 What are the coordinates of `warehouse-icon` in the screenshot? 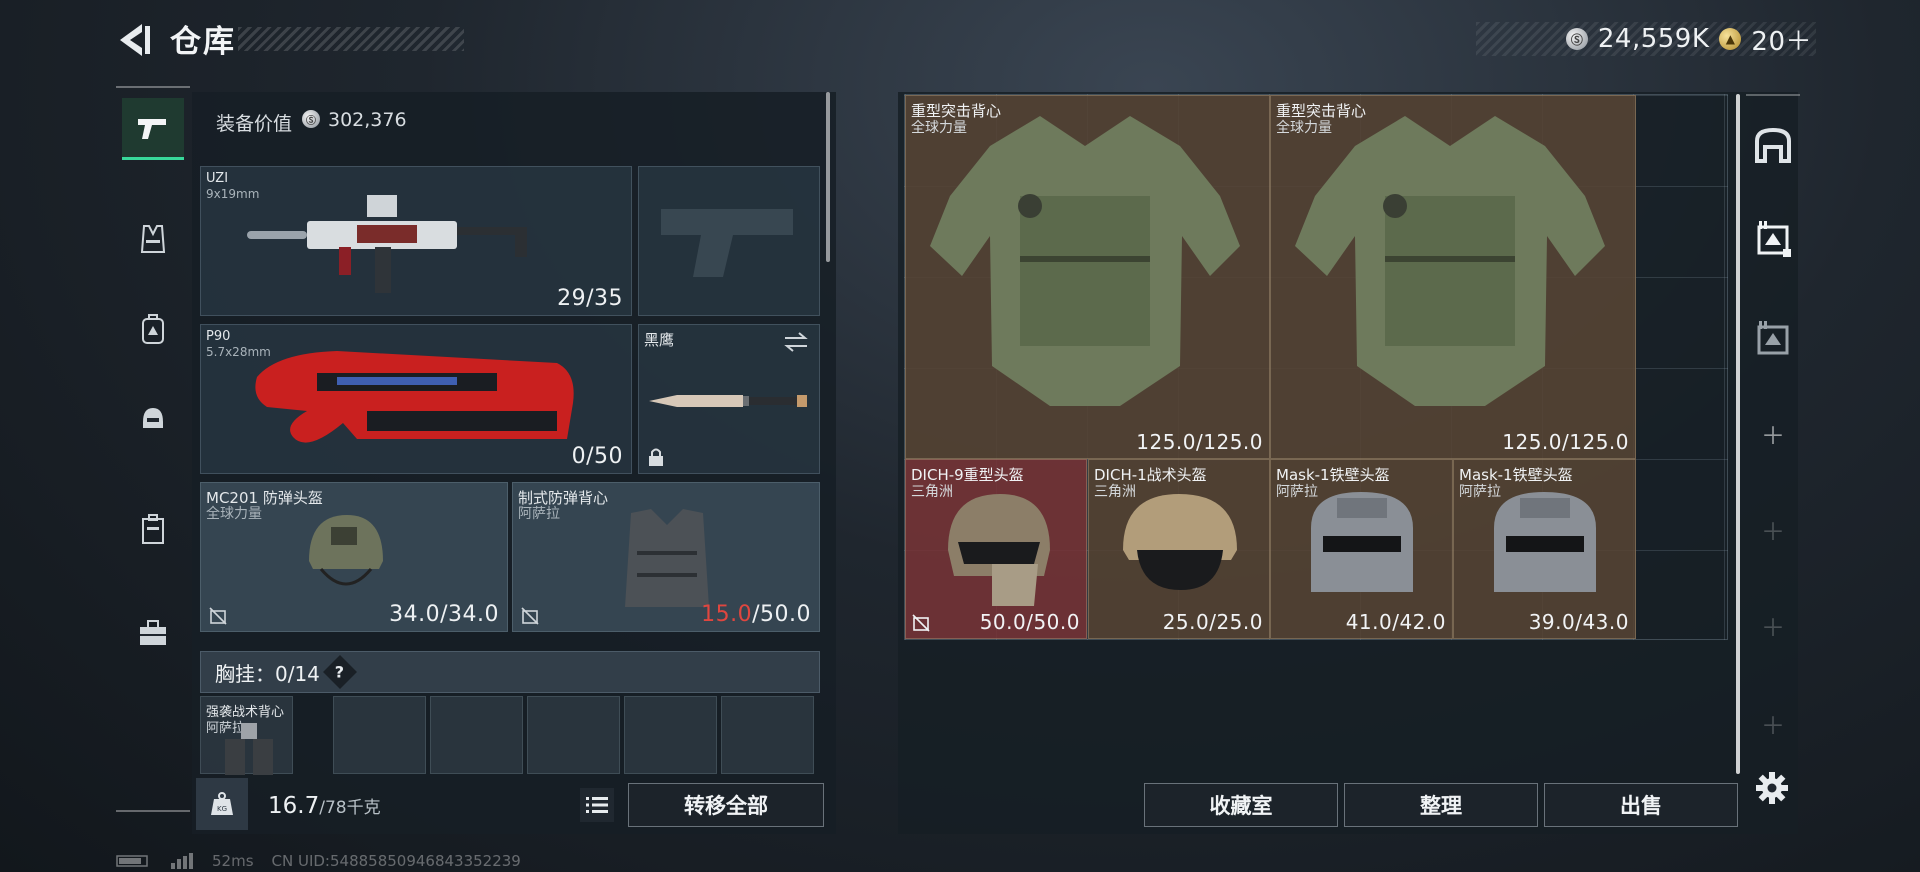 It's located at (1773, 145).